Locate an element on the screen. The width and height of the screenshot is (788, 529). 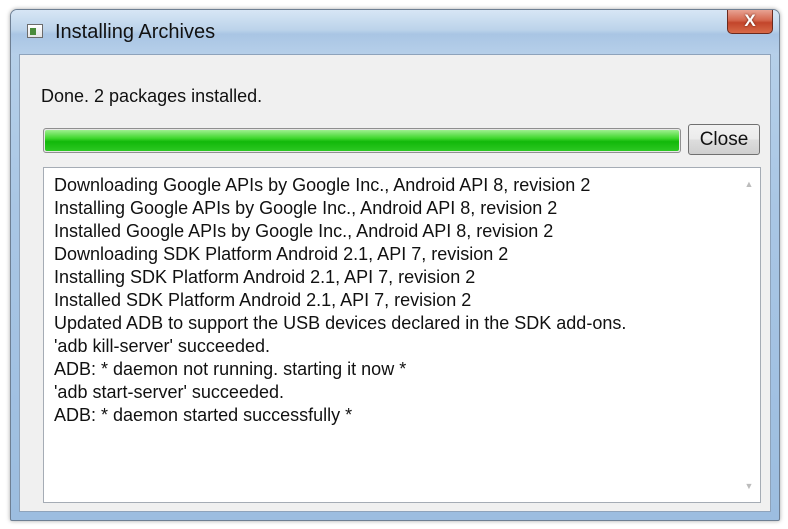
window-close-button: X is located at coordinates (750, 22).